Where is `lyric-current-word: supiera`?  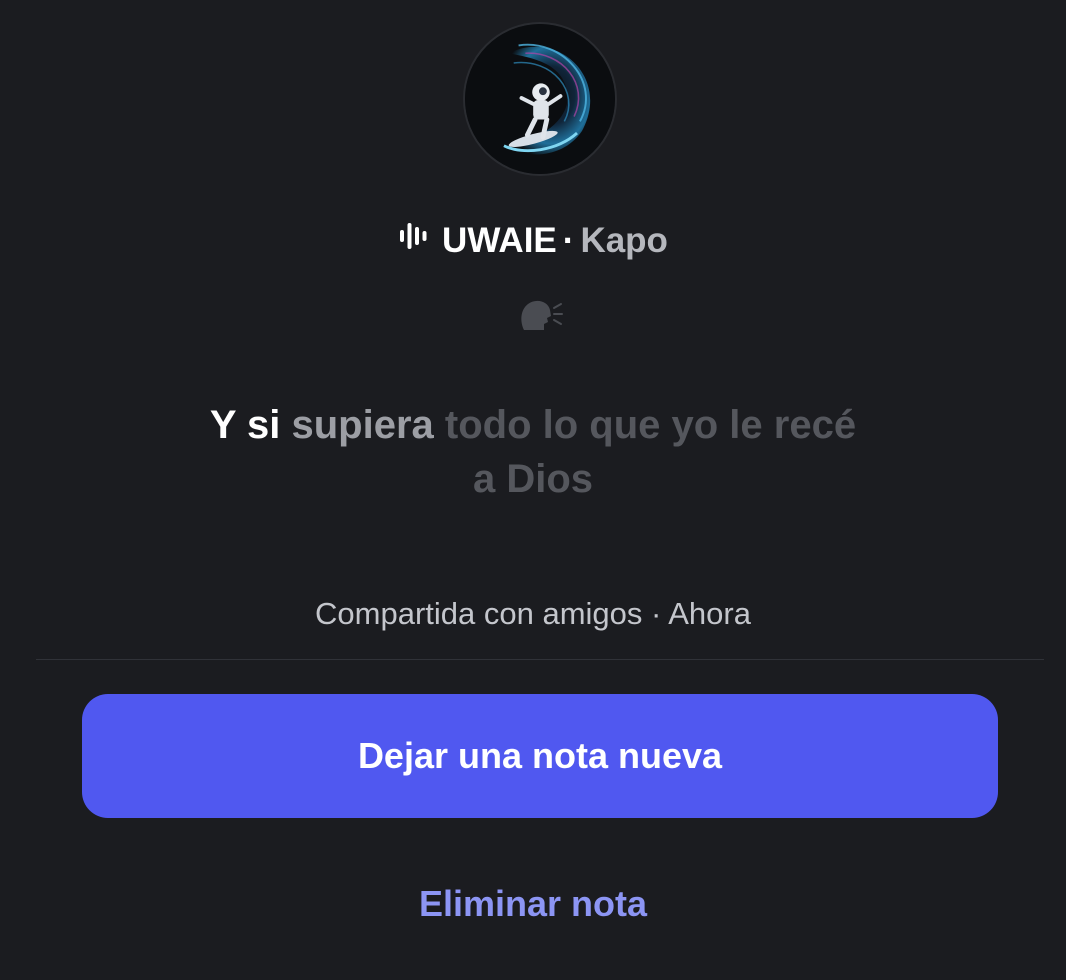
lyric-current-word: supiera is located at coordinates (362, 425).